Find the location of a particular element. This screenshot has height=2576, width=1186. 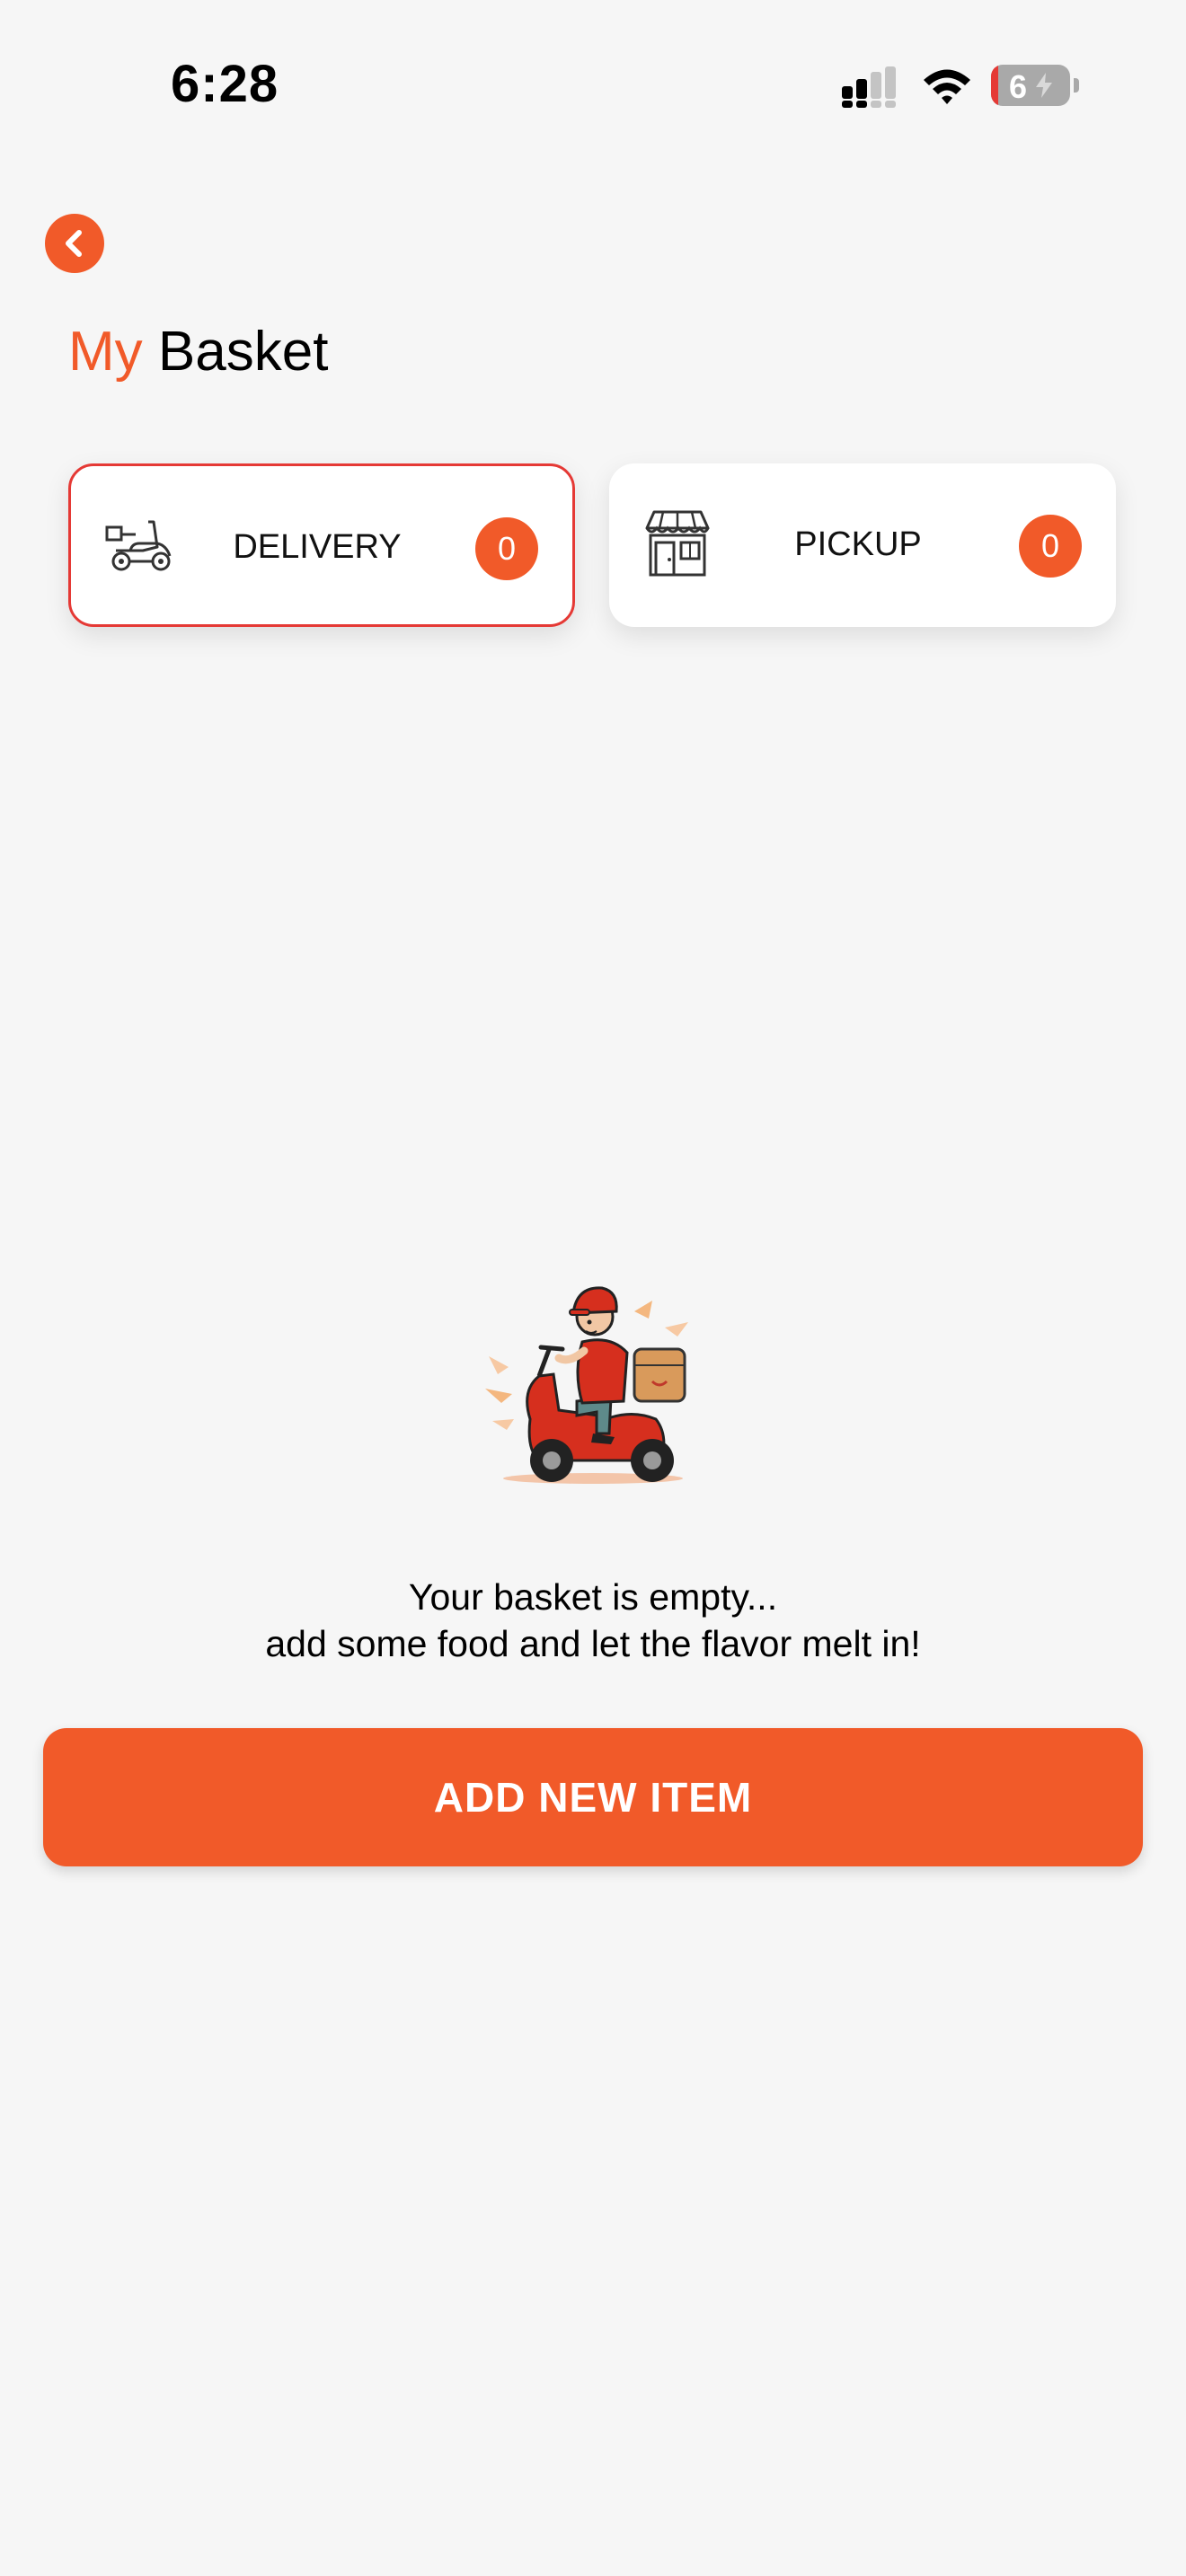

tab-pickup-label: PICKUP is located at coordinates (858, 544).